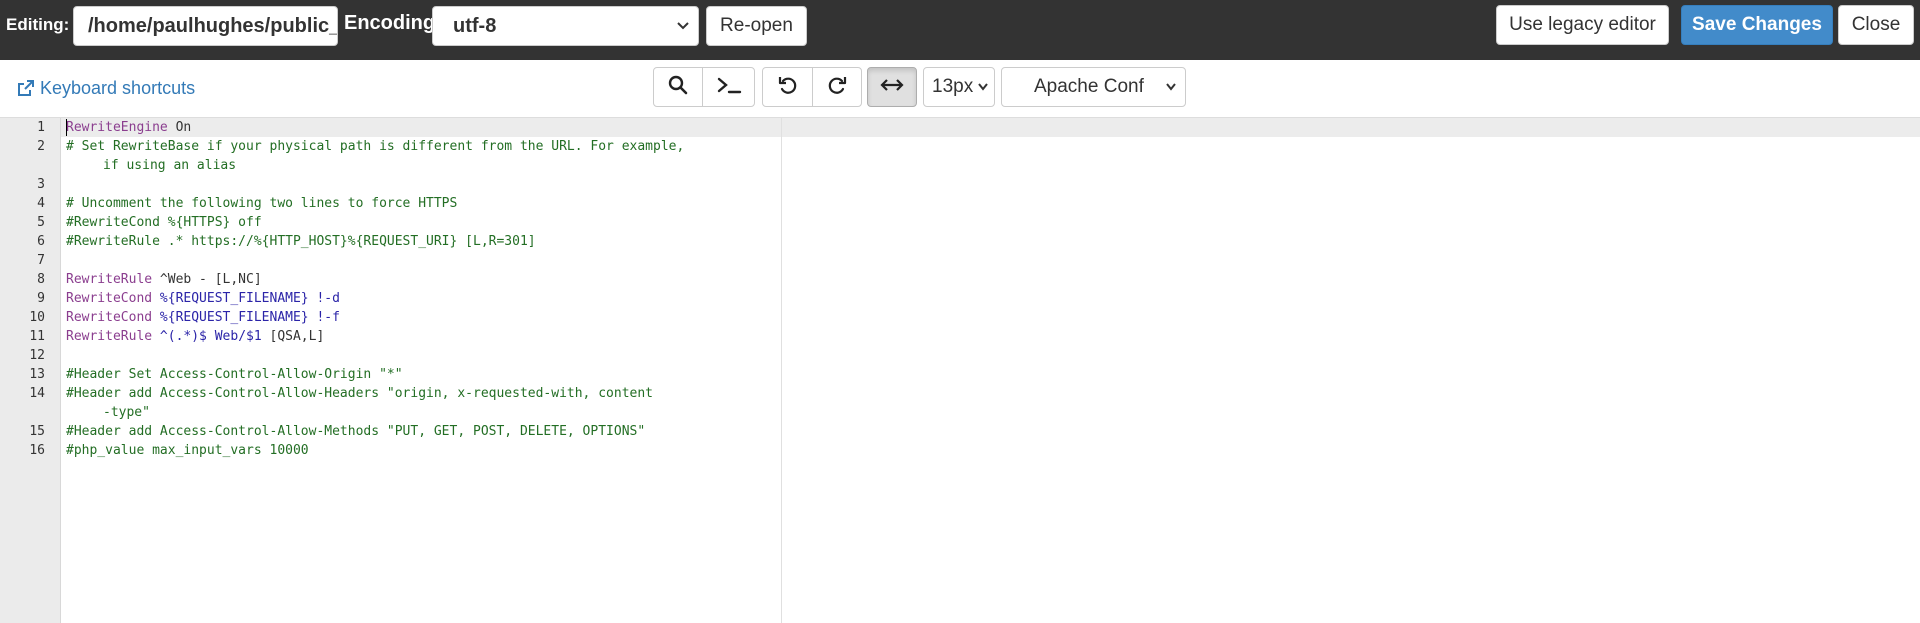  I want to click on undo-icon, so click(788, 87).